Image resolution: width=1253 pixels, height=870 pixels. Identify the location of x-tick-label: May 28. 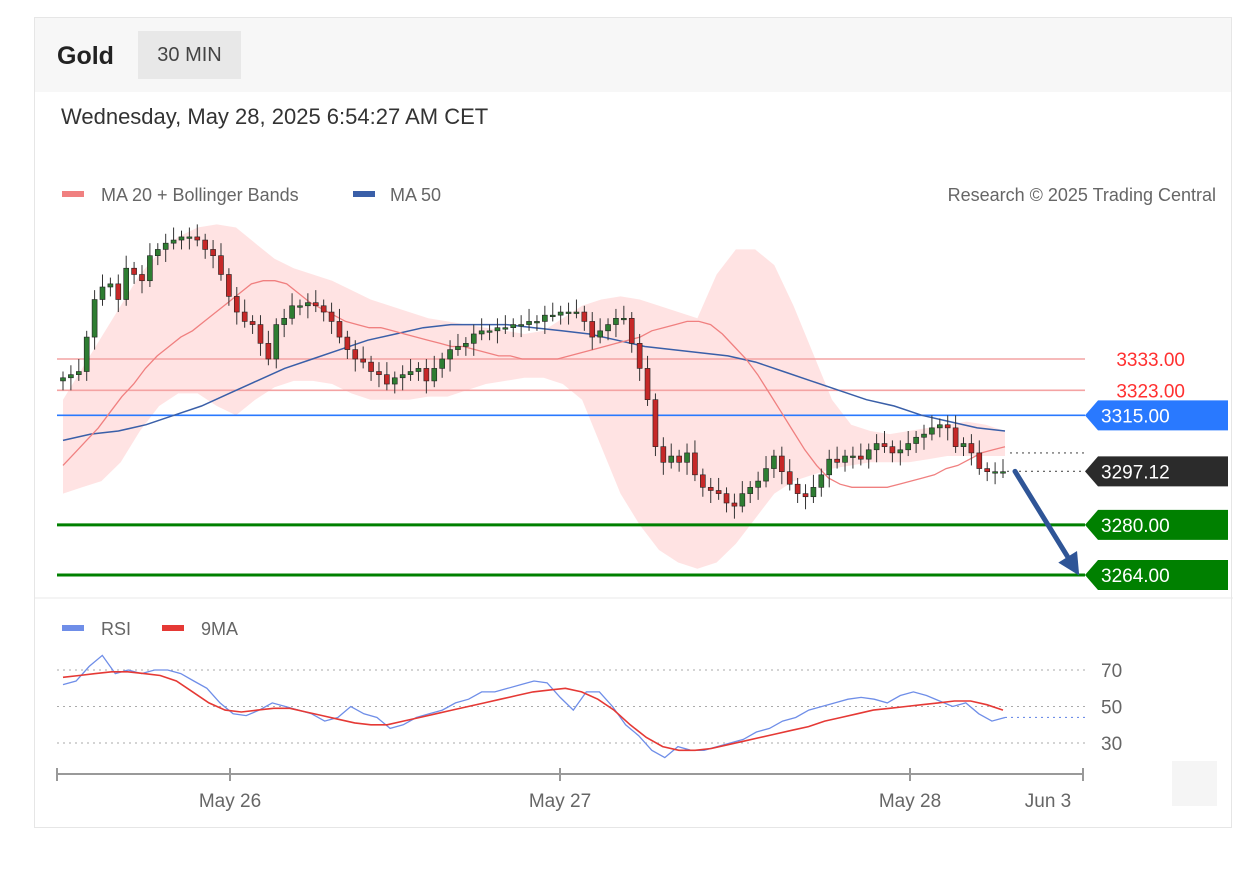
(910, 801).